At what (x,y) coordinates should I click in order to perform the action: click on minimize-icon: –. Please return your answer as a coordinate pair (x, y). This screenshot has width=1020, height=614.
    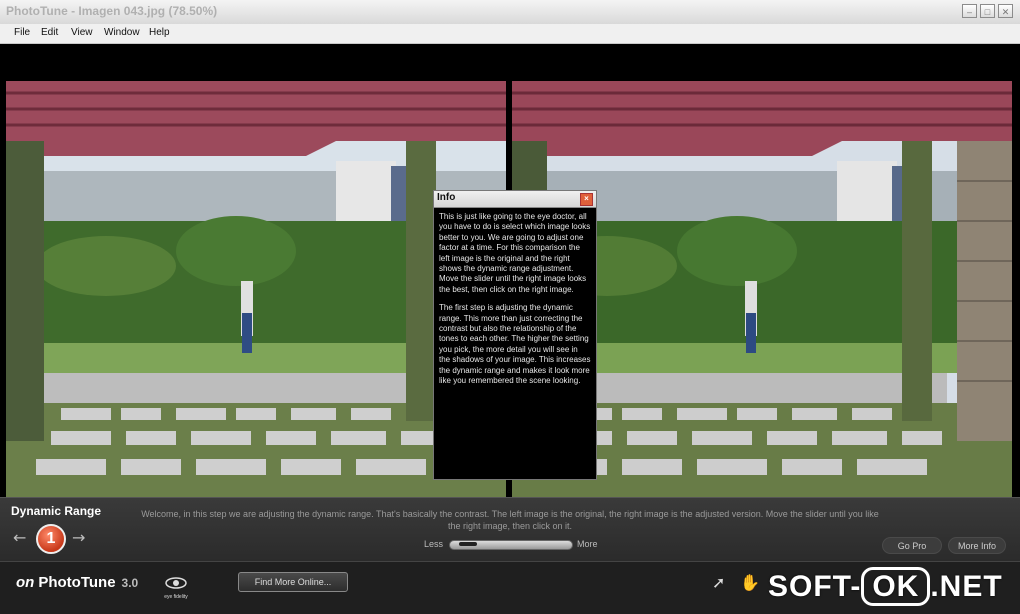
    Looking at the image, I should click on (969, 11).